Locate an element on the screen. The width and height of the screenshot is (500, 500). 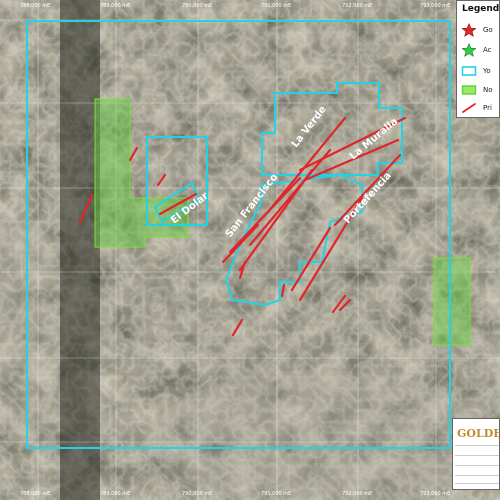
legend-item-veins: Pri is located at coordinates (480, 108).